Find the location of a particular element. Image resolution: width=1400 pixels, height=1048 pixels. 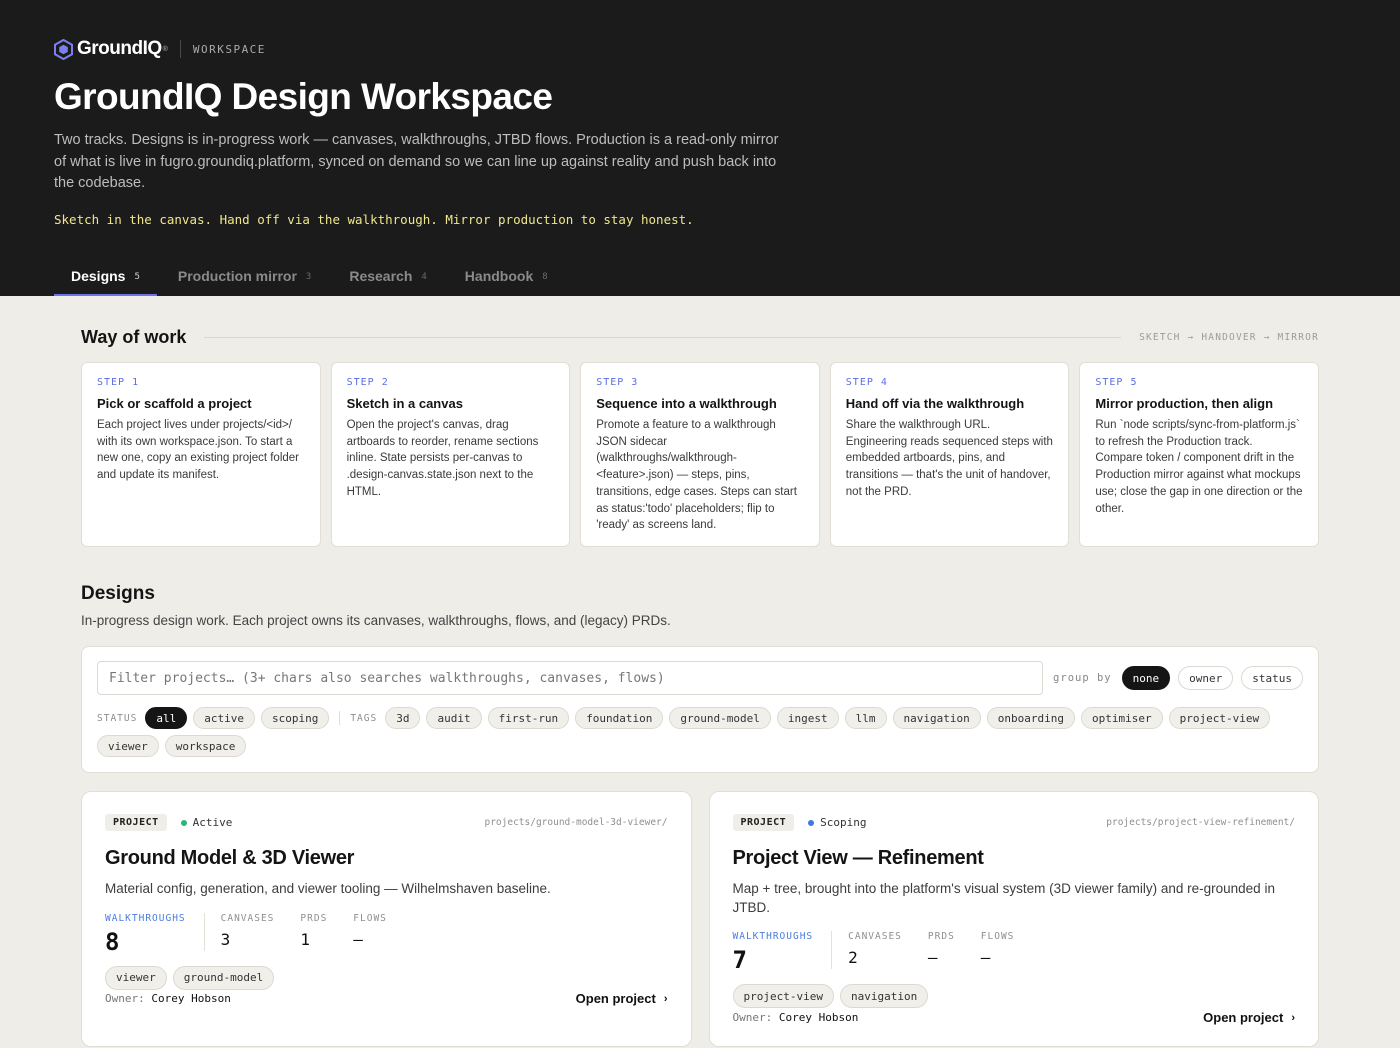

stat-value: 8 is located at coordinates (112, 941).